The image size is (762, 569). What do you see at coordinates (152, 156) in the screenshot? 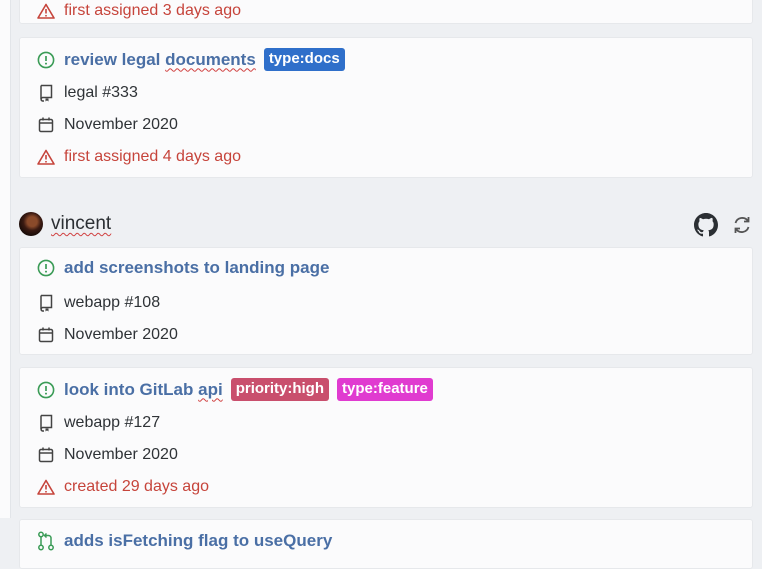
I see `warning-text: first assigned 4 days ago` at bounding box center [152, 156].